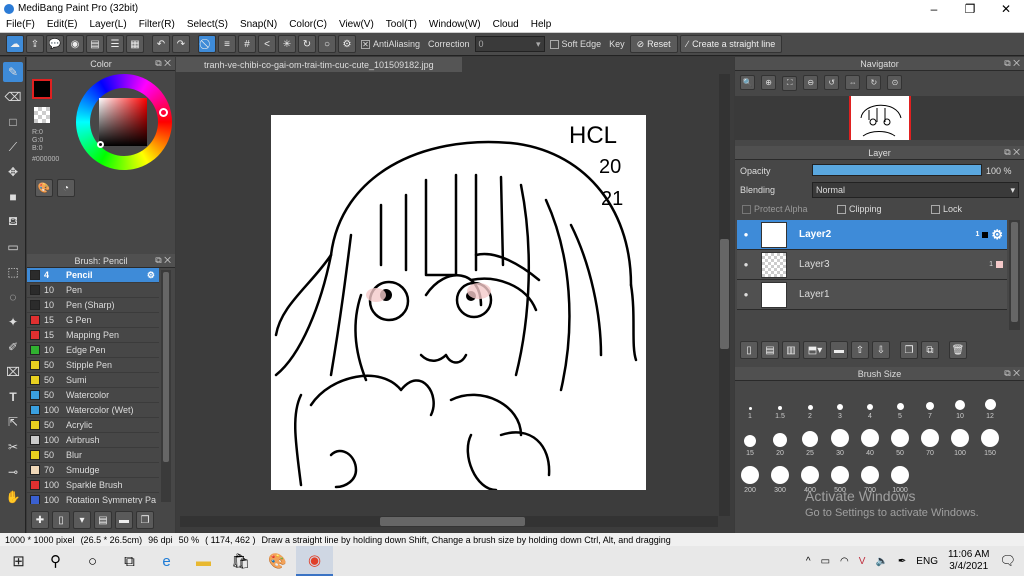  What do you see at coordinates (960, 401) in the screenshot?
I see `brush-size-option: 10` at bounding box center [960, 401].